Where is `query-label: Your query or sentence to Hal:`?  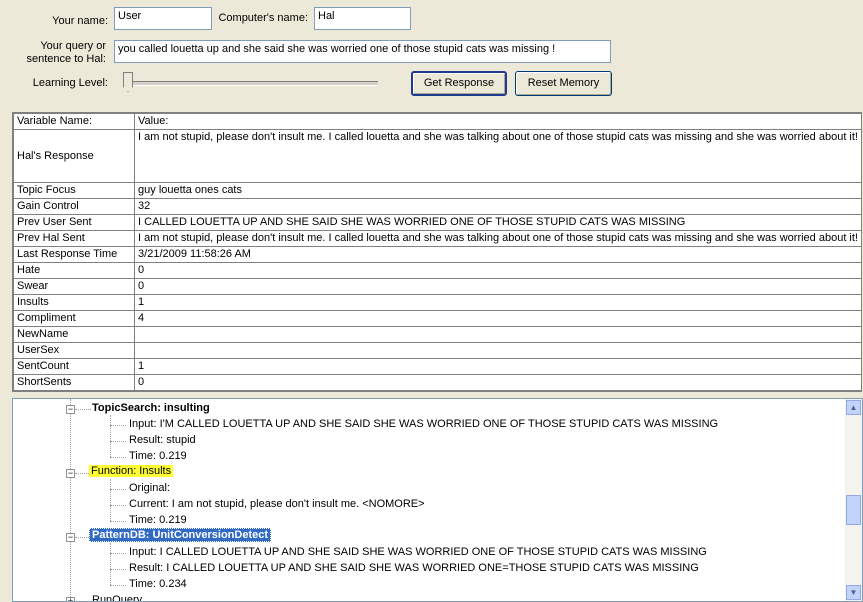 query-label: Your query or sentence to Hal: is located at coordinates (63, 53).